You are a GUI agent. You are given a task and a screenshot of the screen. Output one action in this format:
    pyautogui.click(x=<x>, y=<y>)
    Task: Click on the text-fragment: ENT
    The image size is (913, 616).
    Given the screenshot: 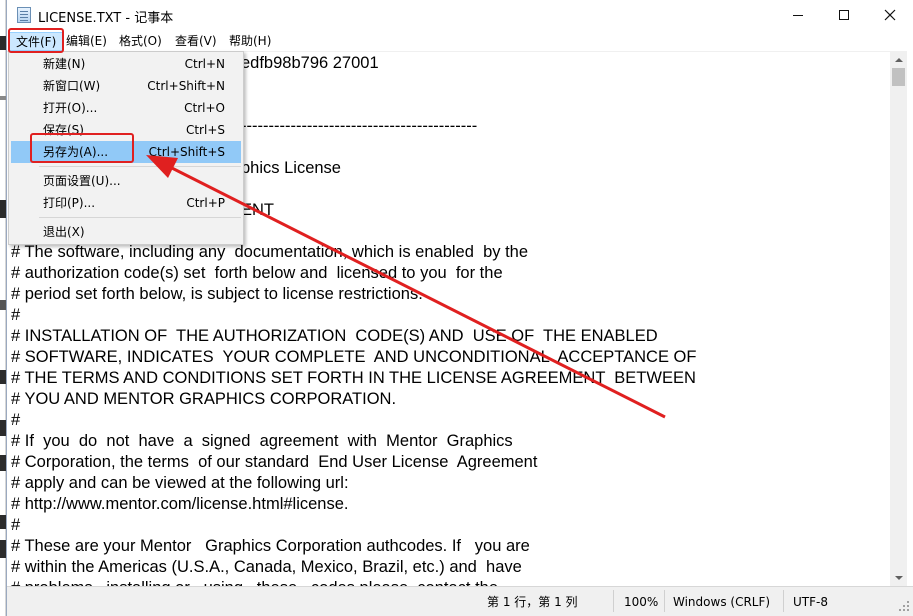 What is the action you would take?
    pyautogui.click(x=257, y=210)
    